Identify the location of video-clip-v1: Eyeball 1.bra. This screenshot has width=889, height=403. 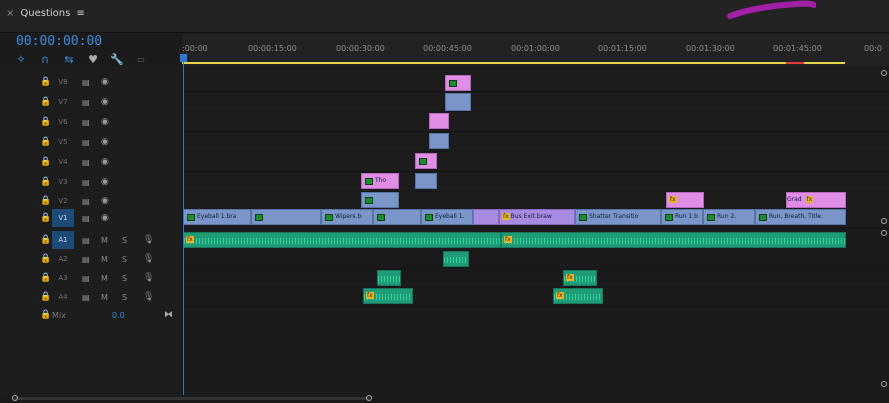
(217, 217).